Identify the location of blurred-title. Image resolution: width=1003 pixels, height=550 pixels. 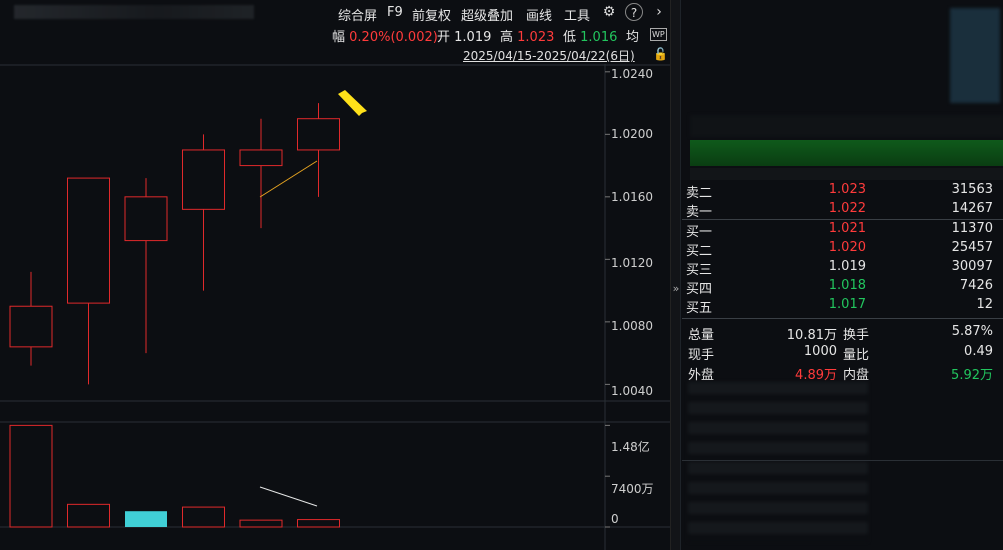
(134, 12).